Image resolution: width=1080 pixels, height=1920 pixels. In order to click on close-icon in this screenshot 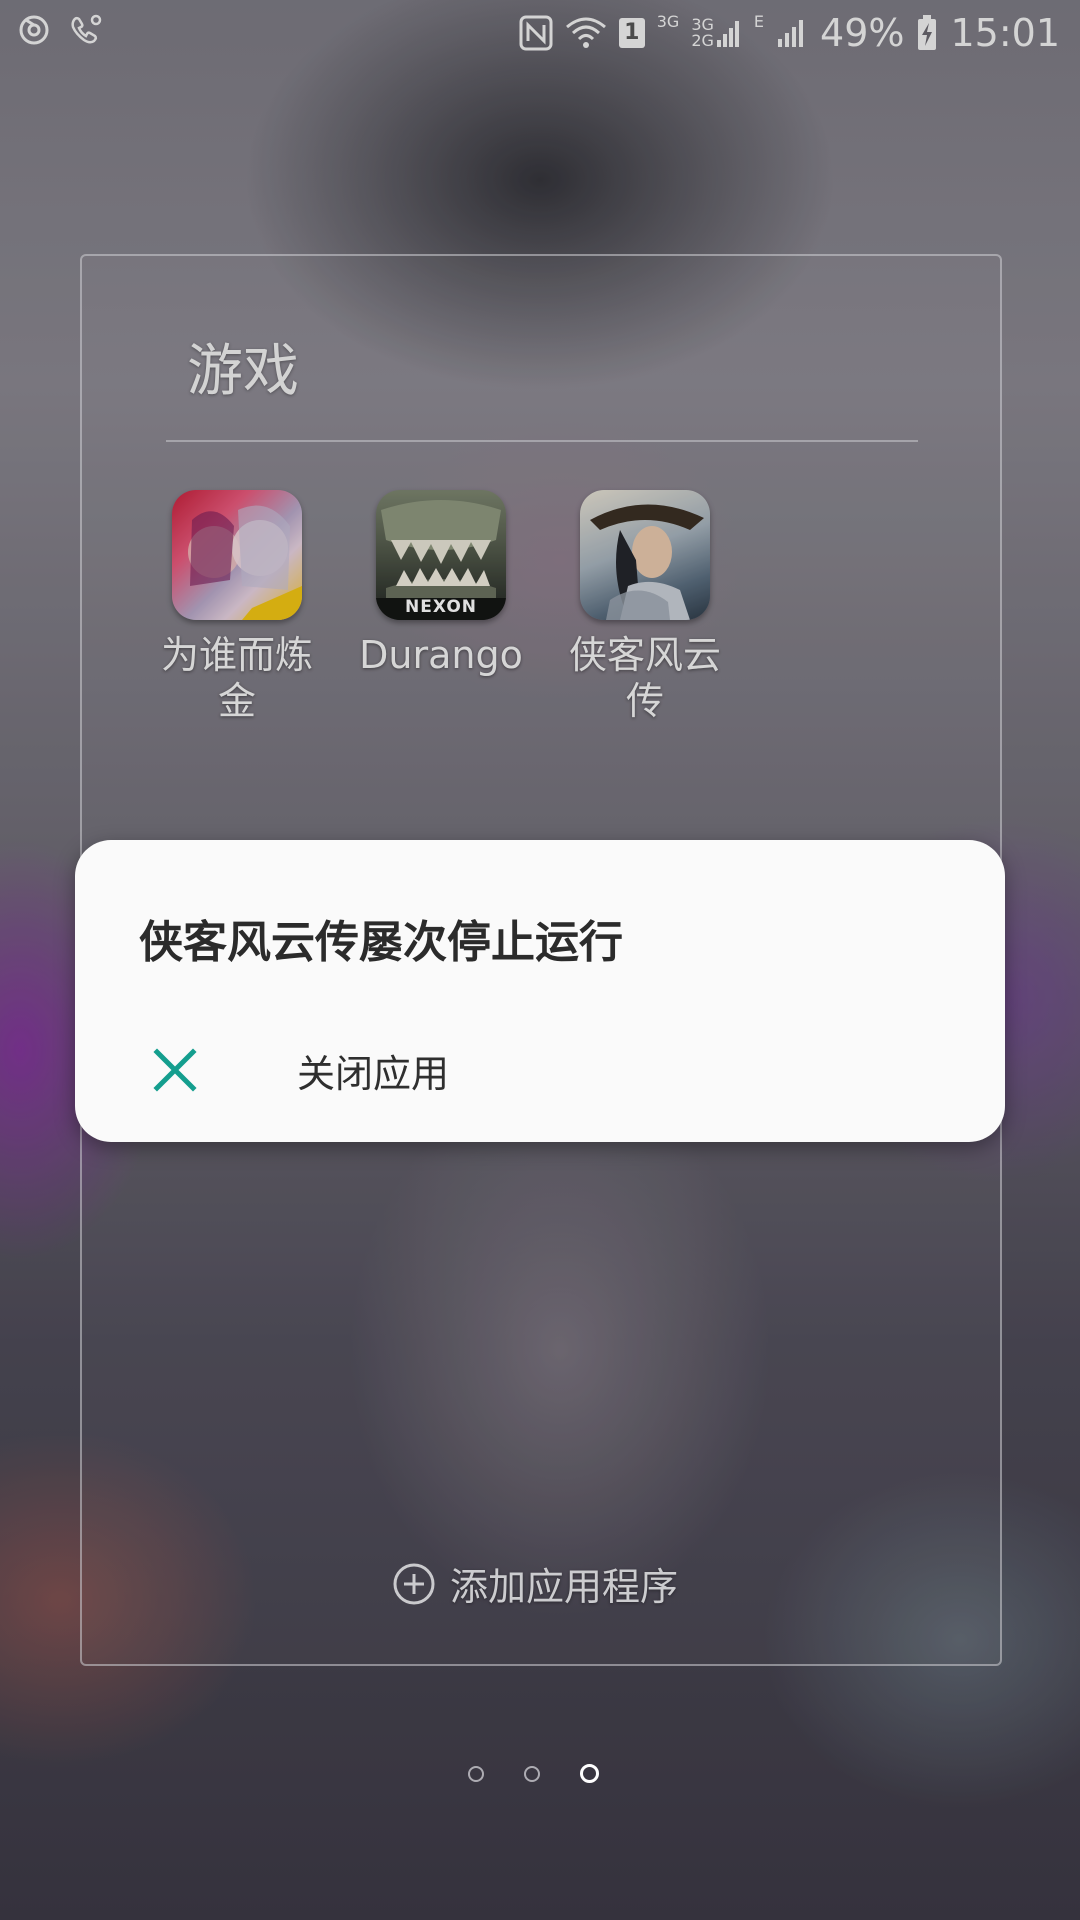, I will do `click(175, 1070)`.